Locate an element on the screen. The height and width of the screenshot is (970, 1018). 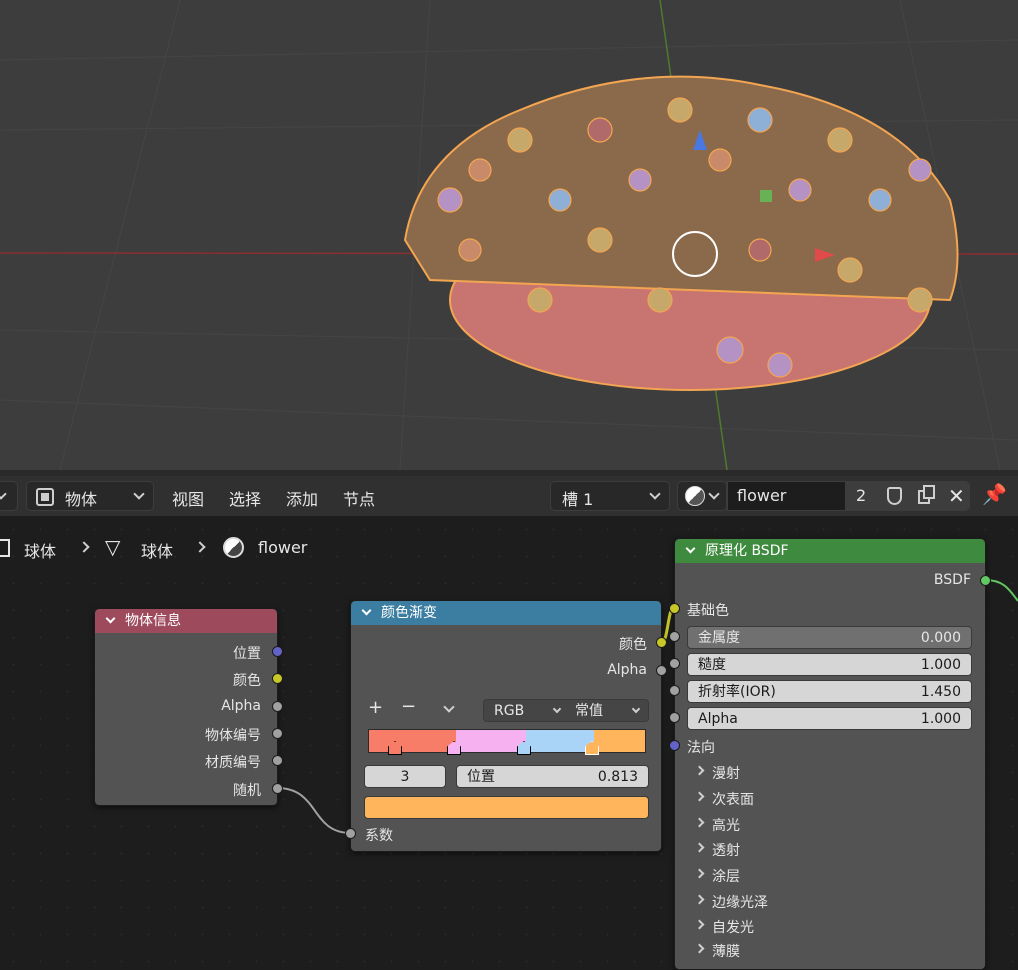
menu-view: 视图 is located at coordinates (188, 498).